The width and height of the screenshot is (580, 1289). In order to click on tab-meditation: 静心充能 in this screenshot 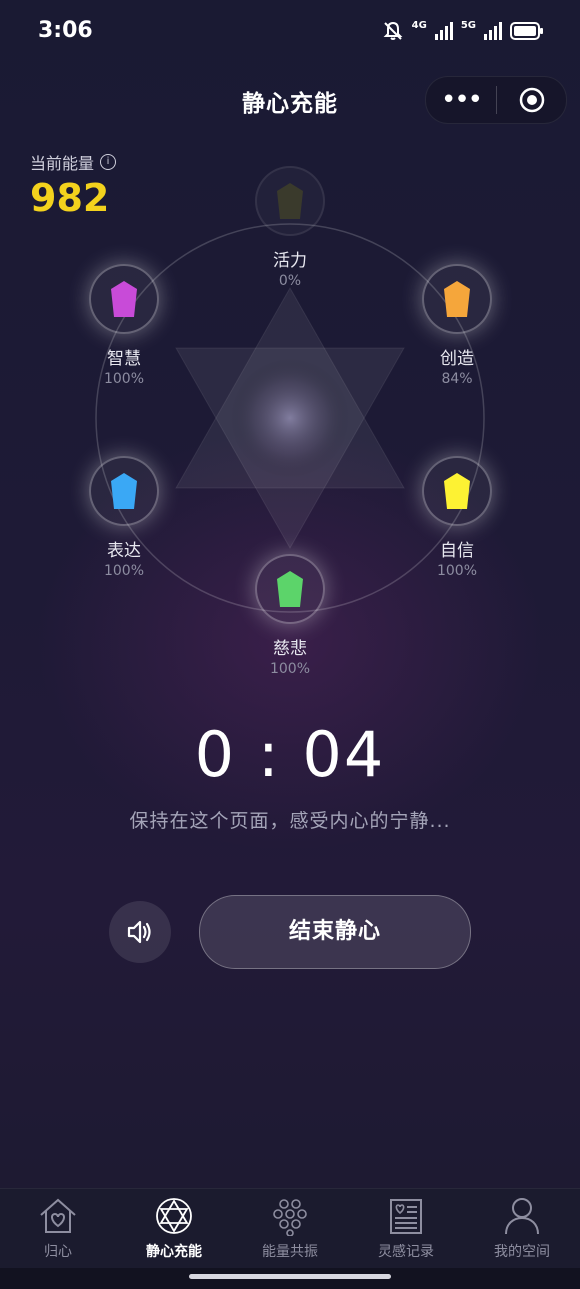, I will do `click(174, 1229)`.